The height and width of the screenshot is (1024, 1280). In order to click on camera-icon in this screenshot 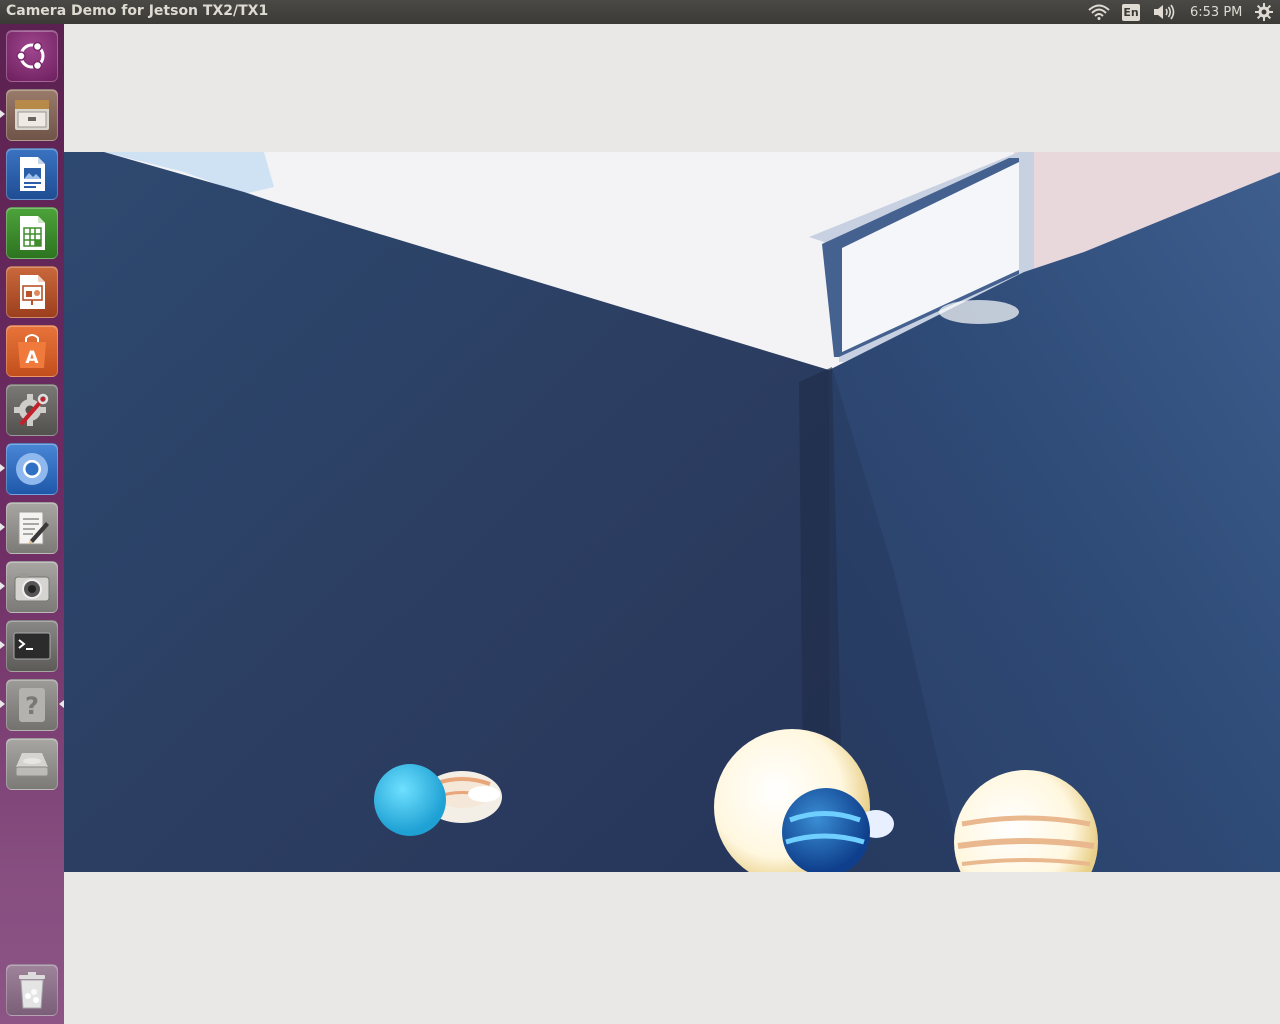, I will do `click(32, 587)`.